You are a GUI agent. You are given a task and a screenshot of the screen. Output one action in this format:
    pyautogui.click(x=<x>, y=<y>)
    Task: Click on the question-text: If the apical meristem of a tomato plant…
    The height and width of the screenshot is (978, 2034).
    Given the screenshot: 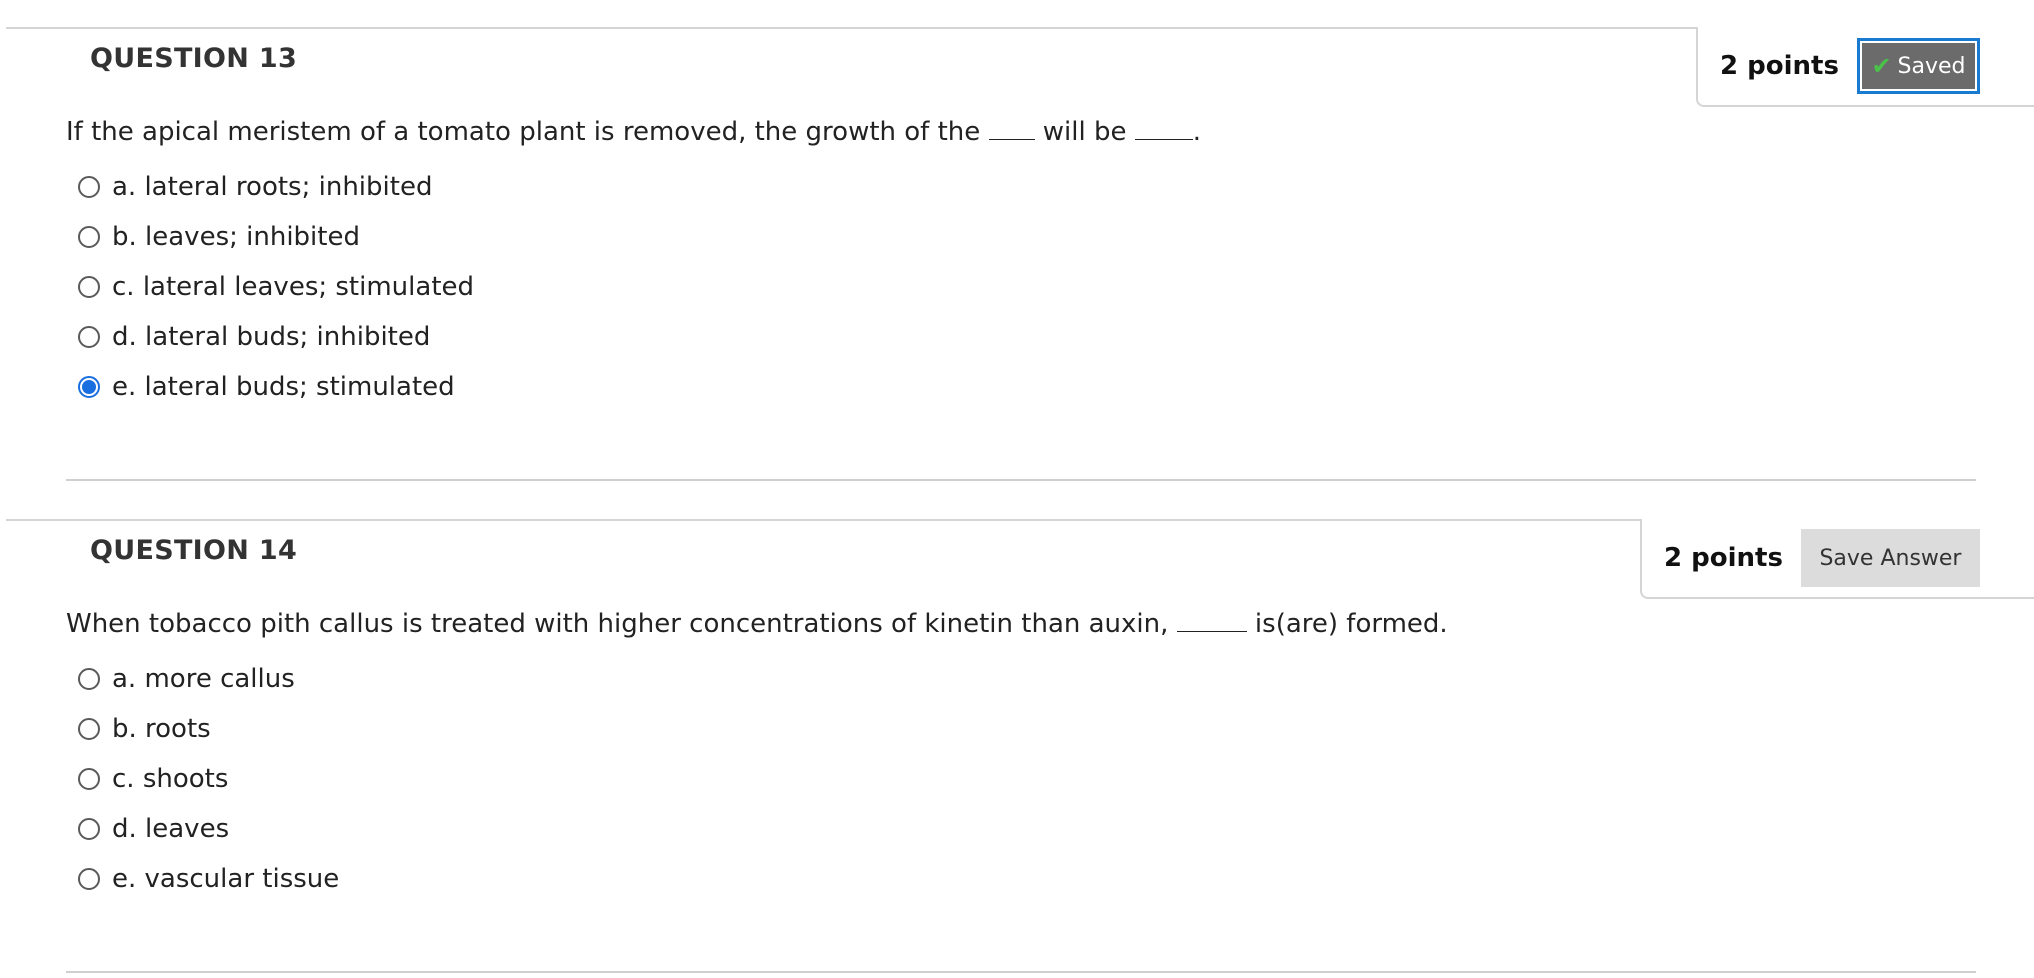 What is the action you would take?
    pyautogui.click(x=633, y=132)
    